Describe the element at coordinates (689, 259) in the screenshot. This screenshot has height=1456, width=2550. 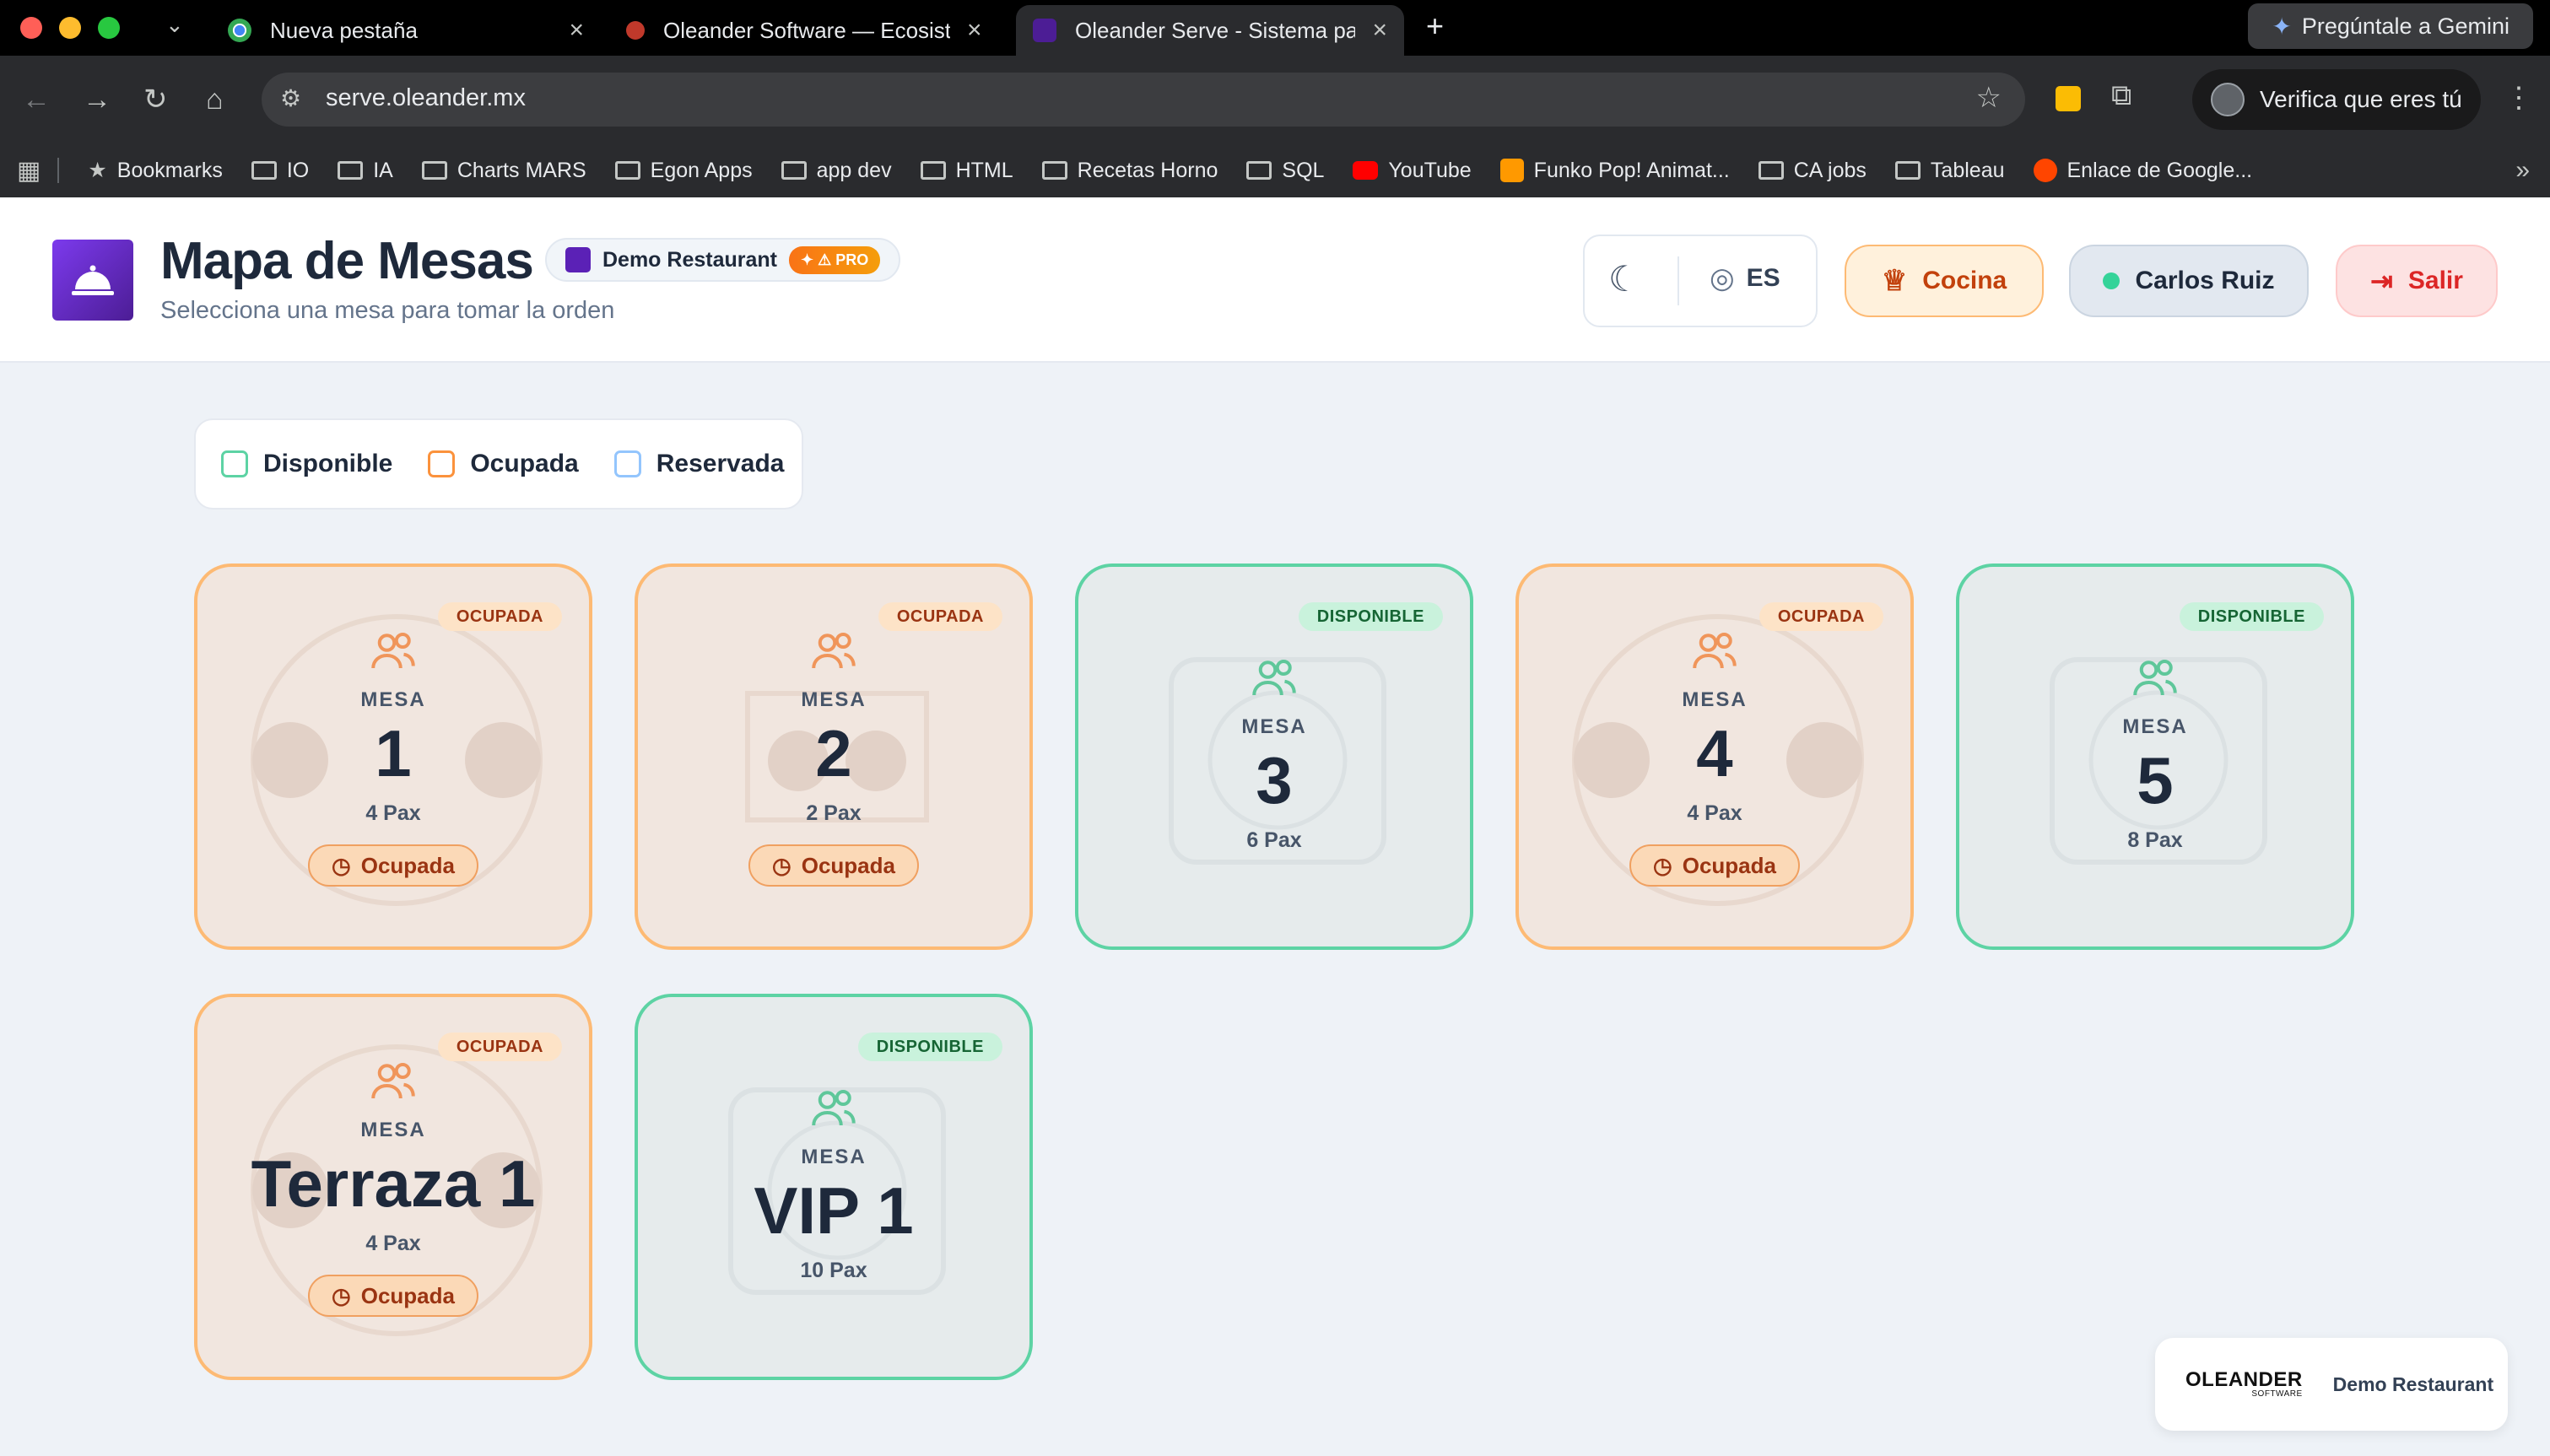
I see `restaurant-name: Demo Restaurant` at that location.